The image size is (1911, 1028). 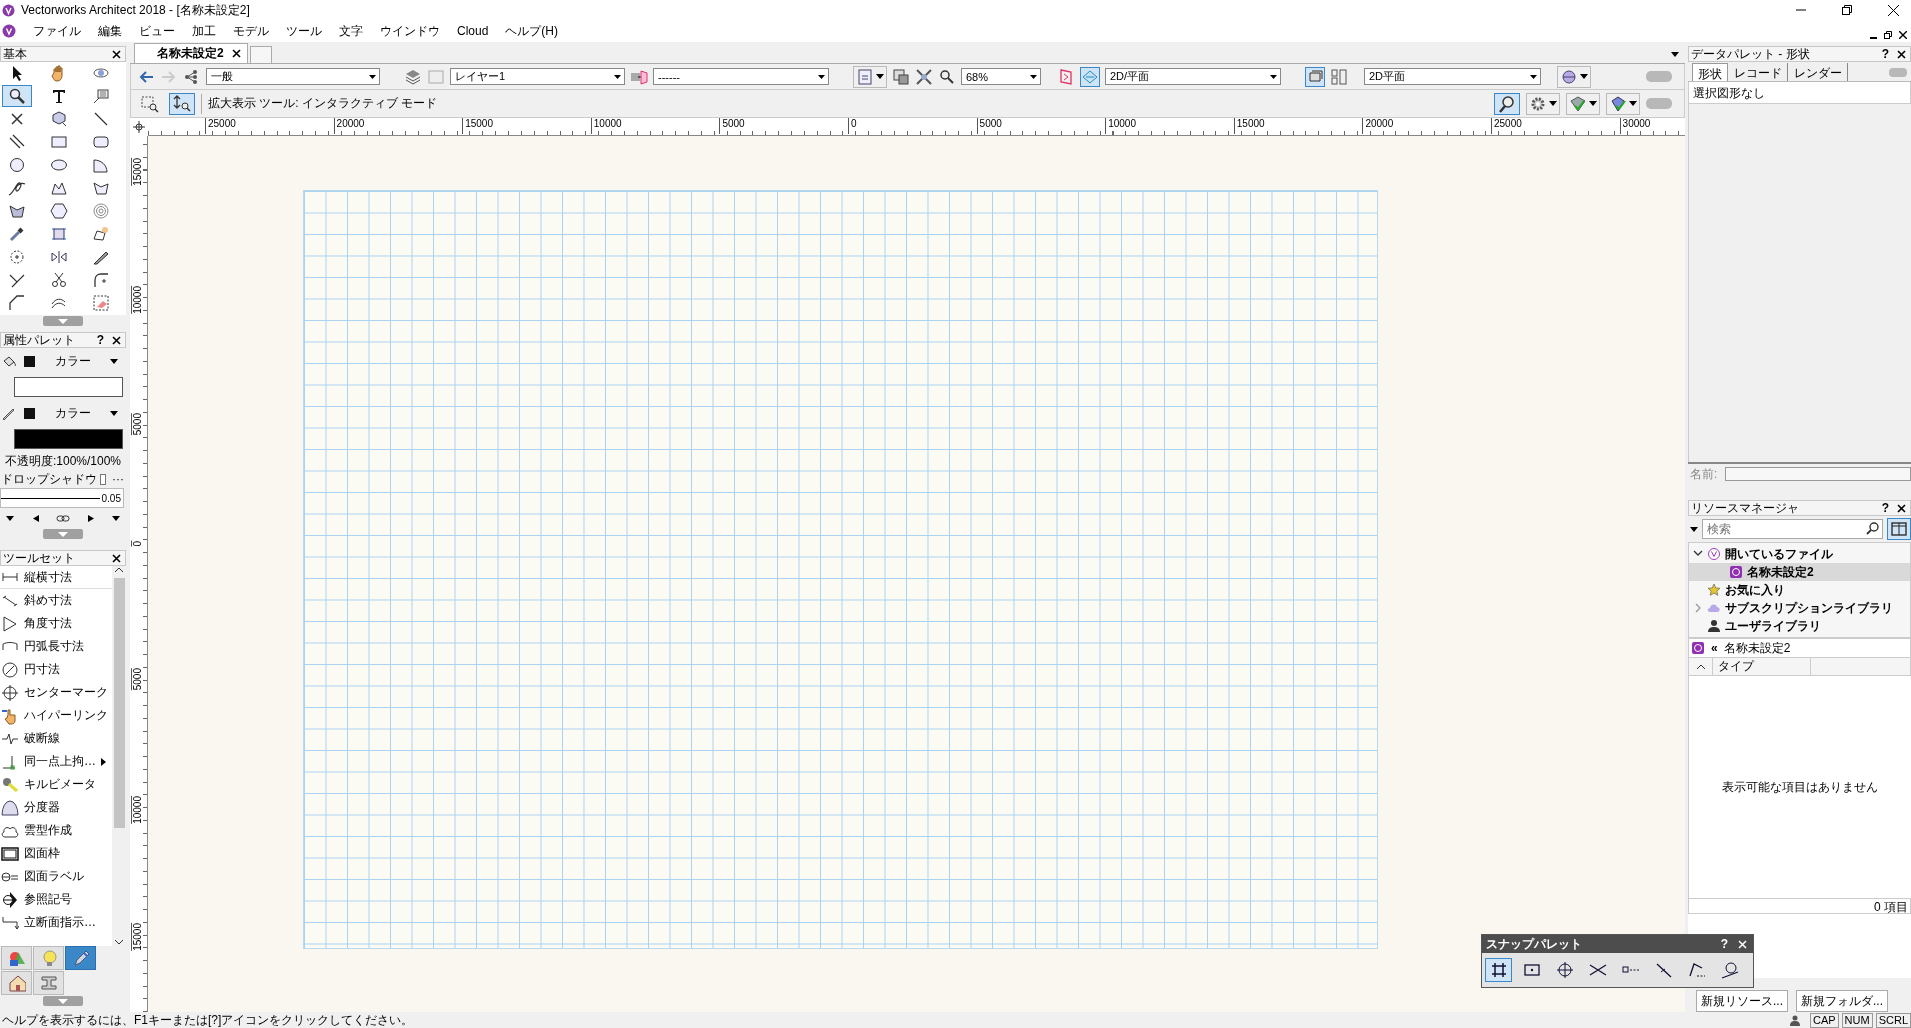 I want to click on palette-title: スナップパレット, so click(x=1534, y=944).